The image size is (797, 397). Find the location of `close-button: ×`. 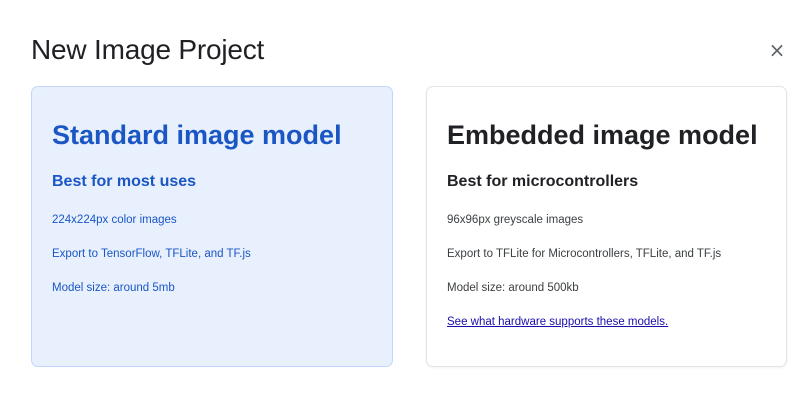

close-button: × is located at coordinates (777, 50).